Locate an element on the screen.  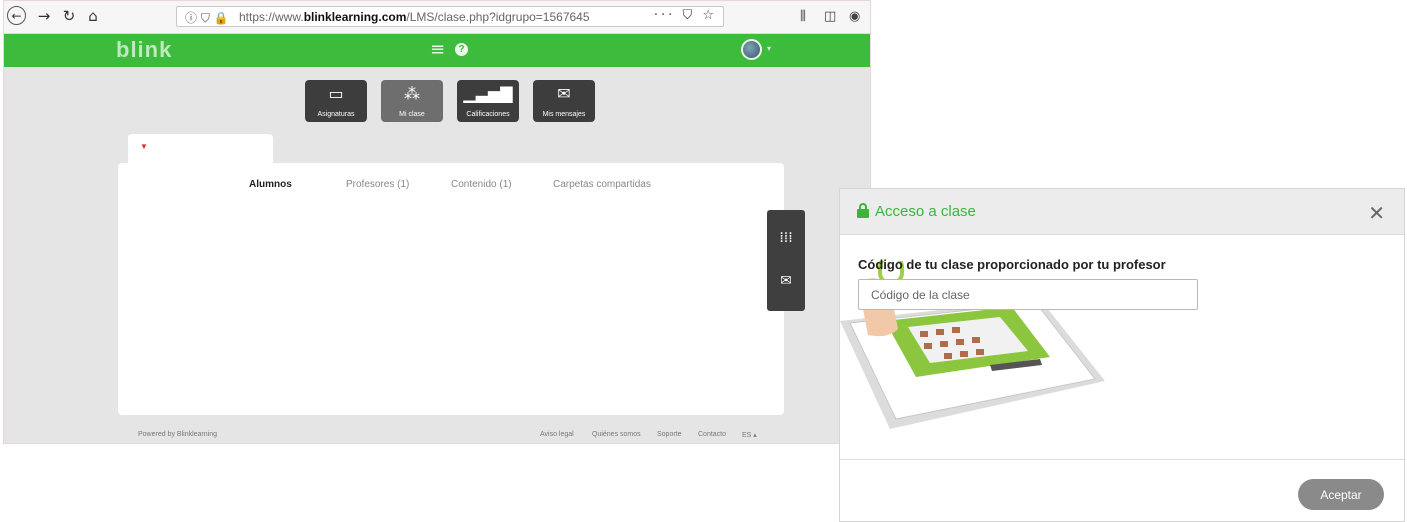
class-selector-tab: ▼ is located at coordinates (200, 149).